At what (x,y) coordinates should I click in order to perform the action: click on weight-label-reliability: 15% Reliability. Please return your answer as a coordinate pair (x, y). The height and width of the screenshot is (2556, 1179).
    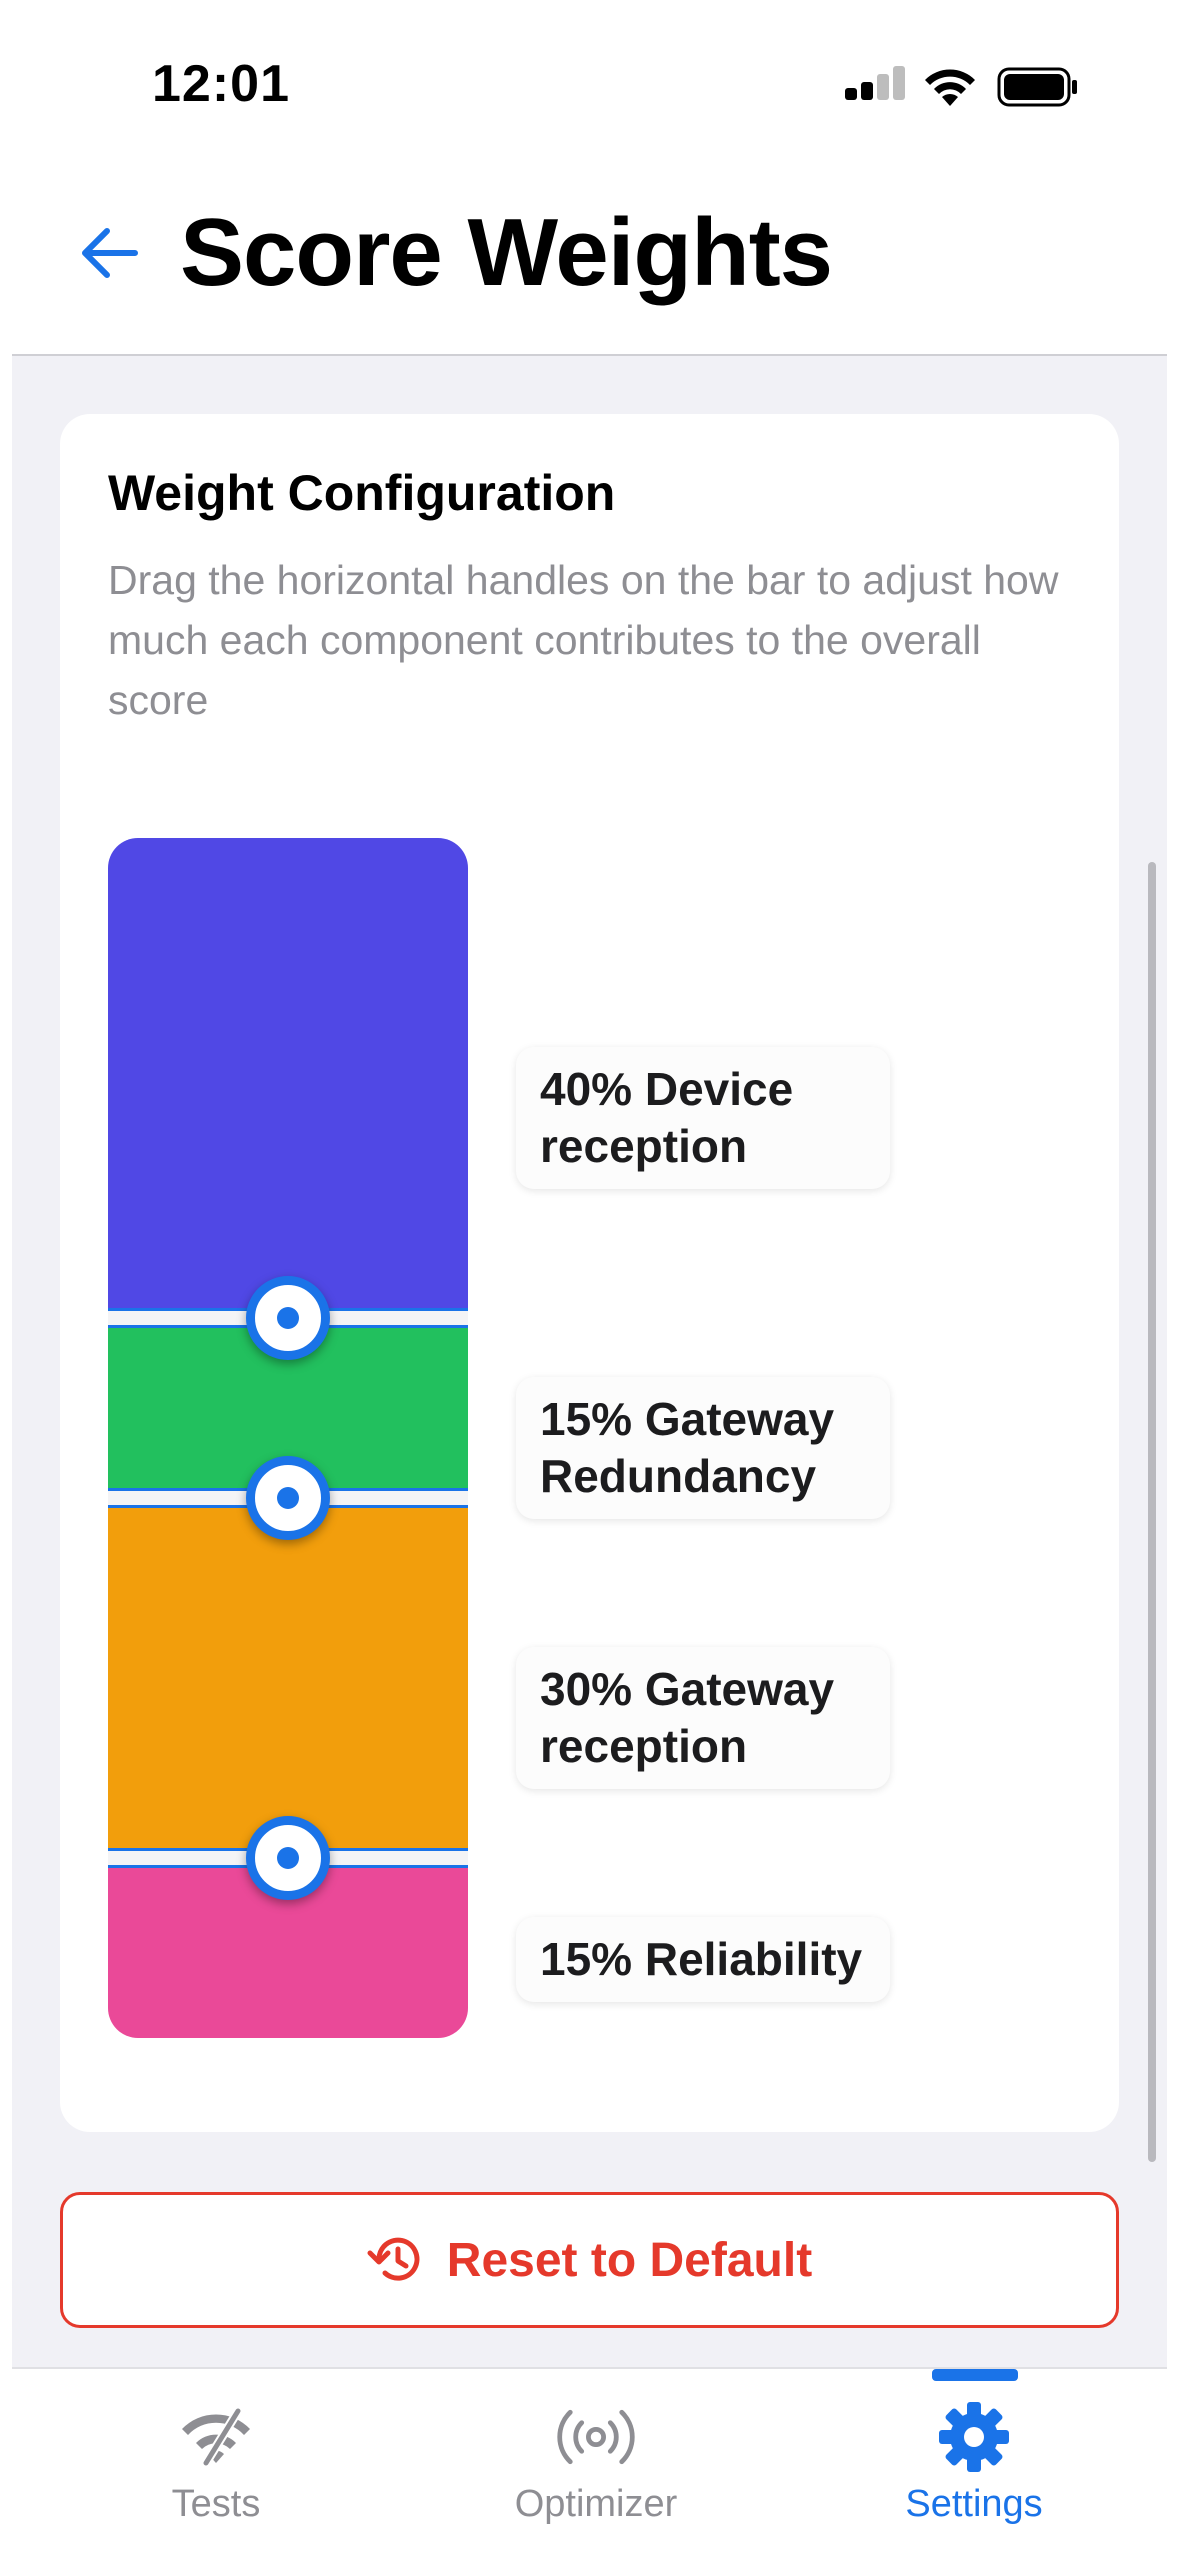
    Looking at the image, I should click on (703, 1959).